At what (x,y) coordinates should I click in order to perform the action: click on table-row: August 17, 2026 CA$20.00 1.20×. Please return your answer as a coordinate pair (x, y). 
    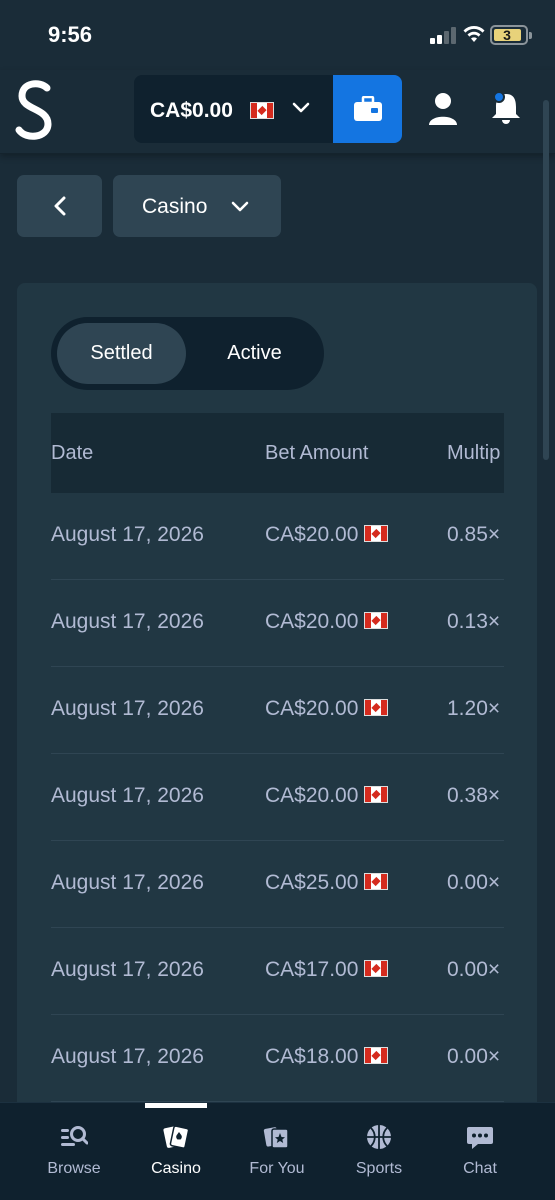
    Looking at the image, I should click on (277, 710).